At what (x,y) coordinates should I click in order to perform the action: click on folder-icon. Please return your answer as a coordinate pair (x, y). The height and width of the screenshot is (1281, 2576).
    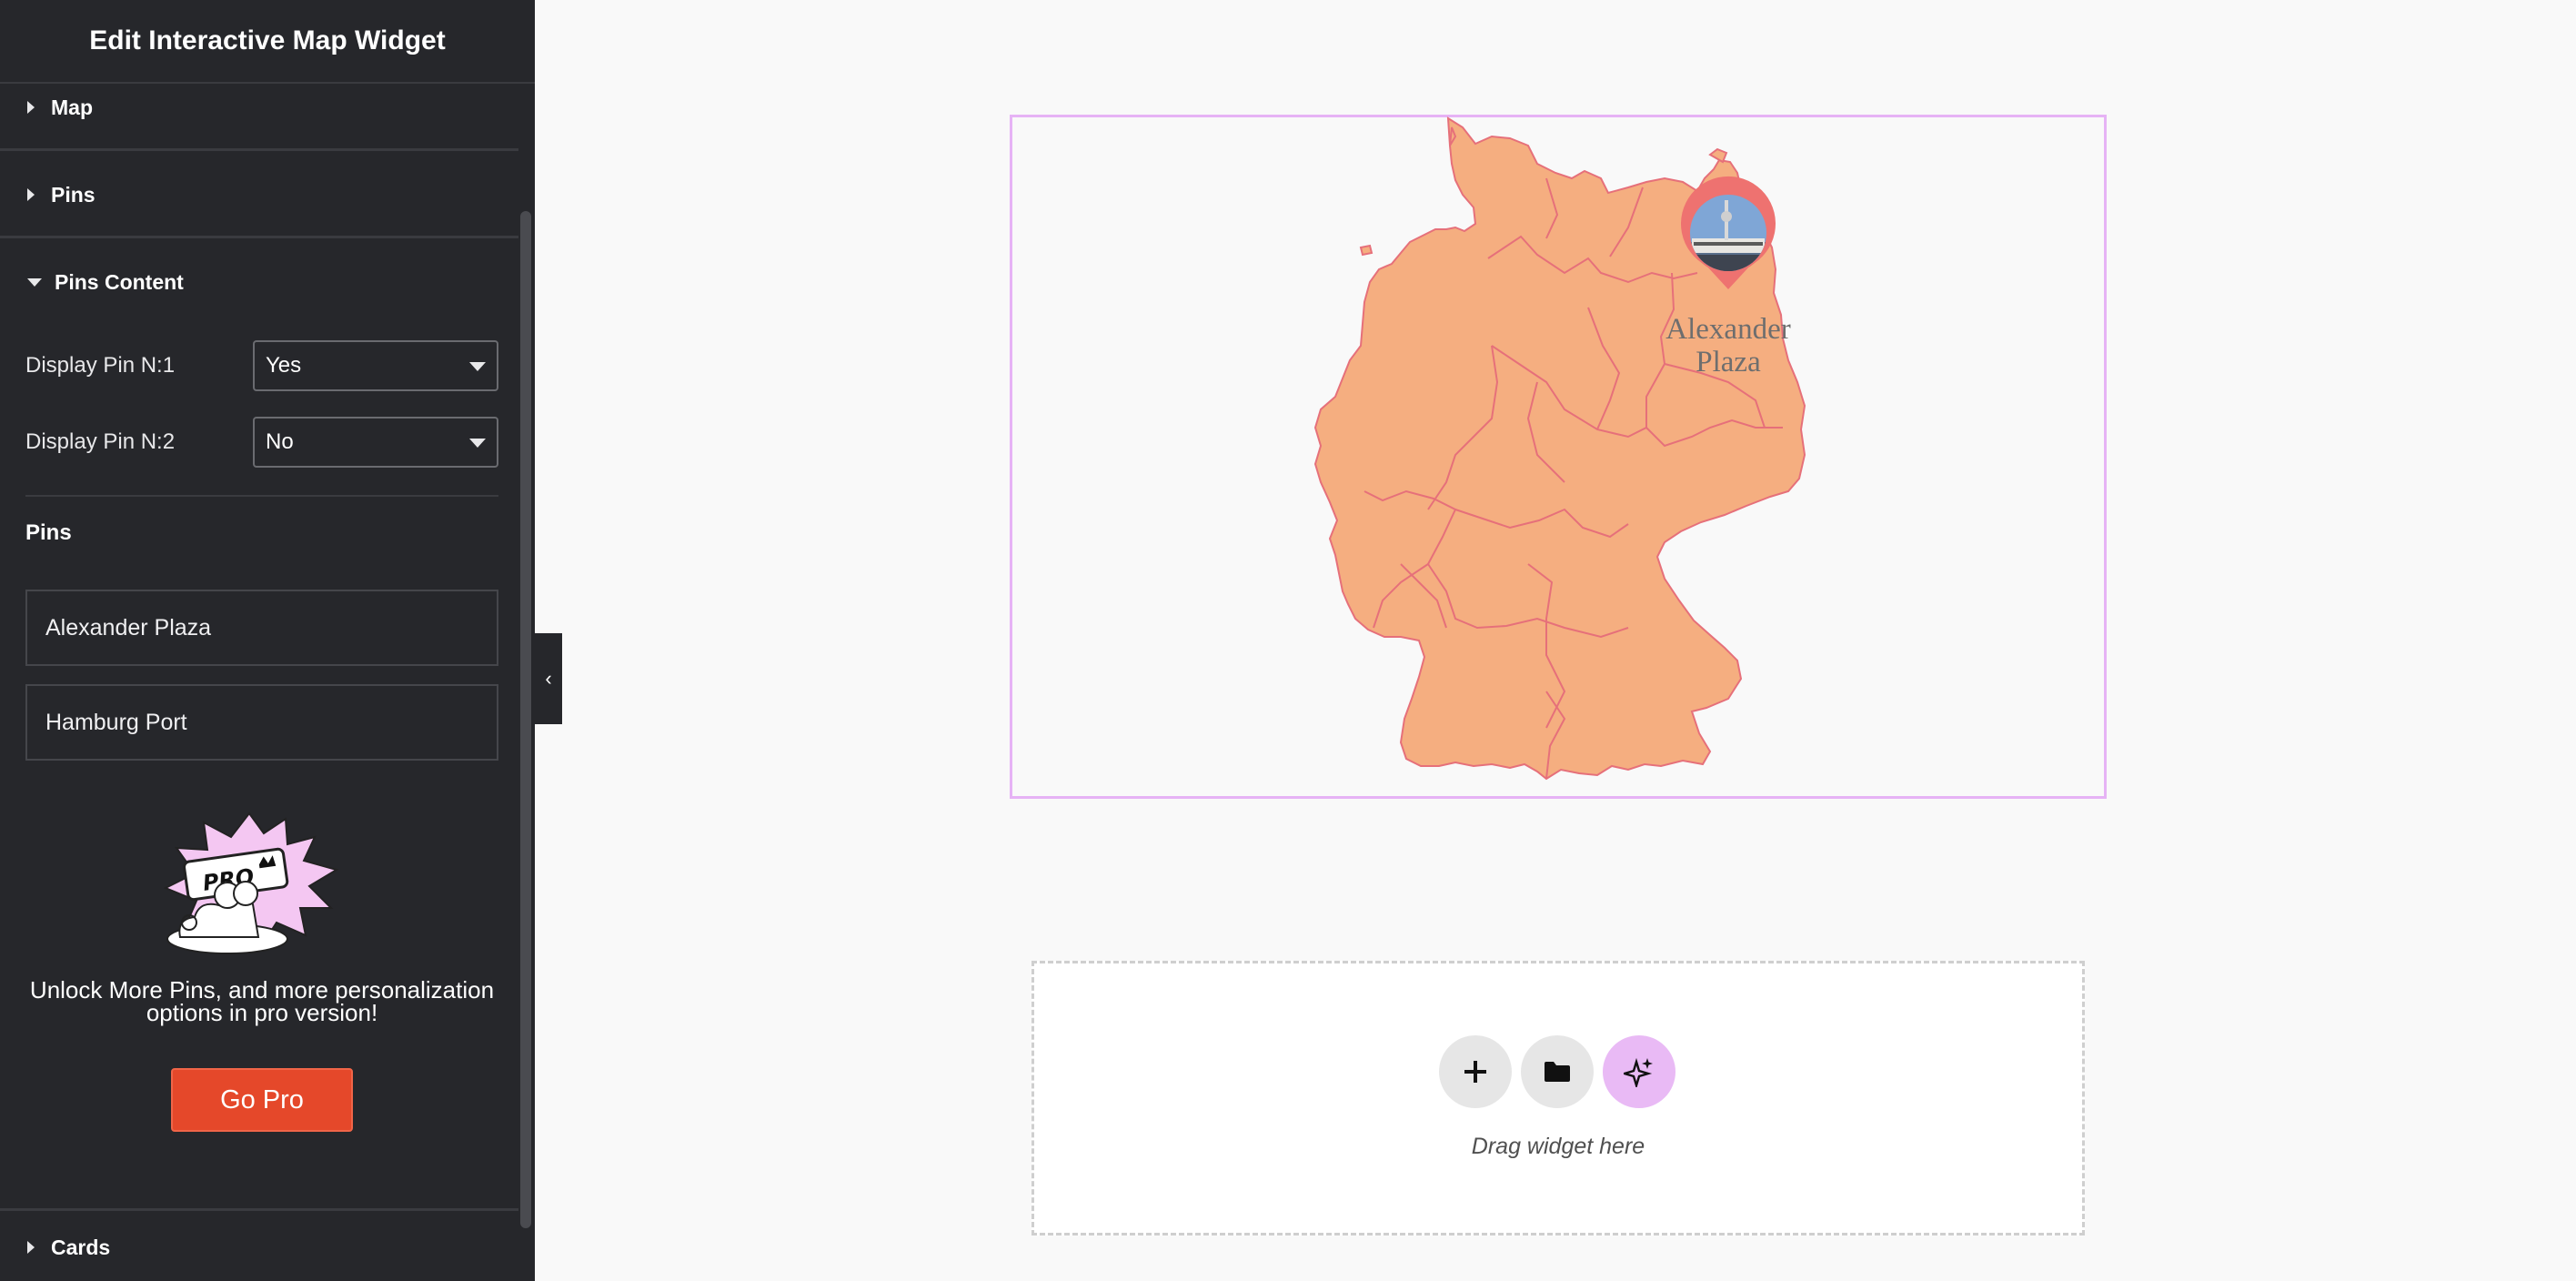
    Looking at the image, I should click on (1557, 1072).